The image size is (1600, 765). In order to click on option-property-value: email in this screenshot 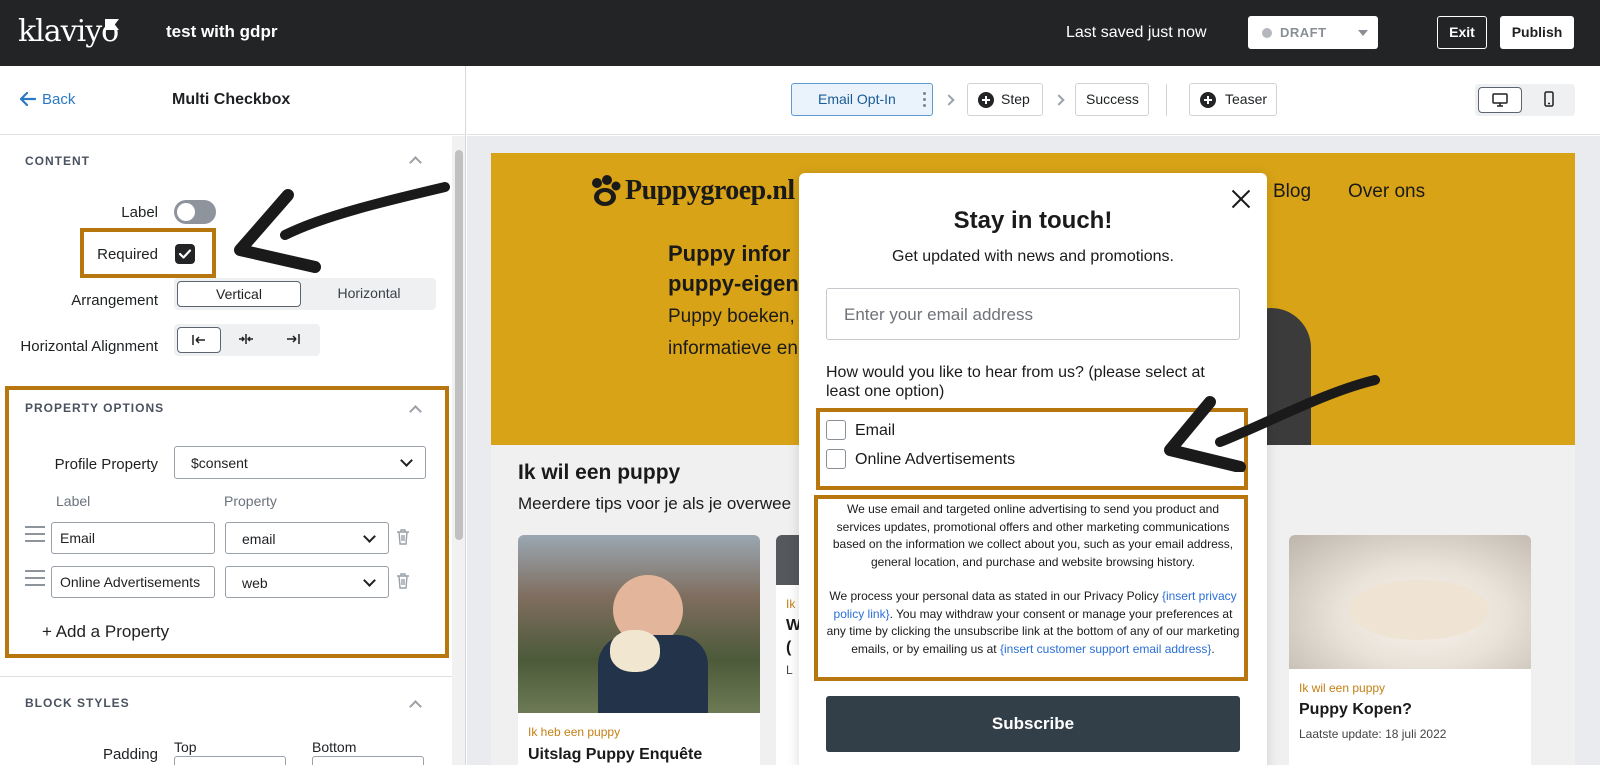, I will do `click(259, 539)`.